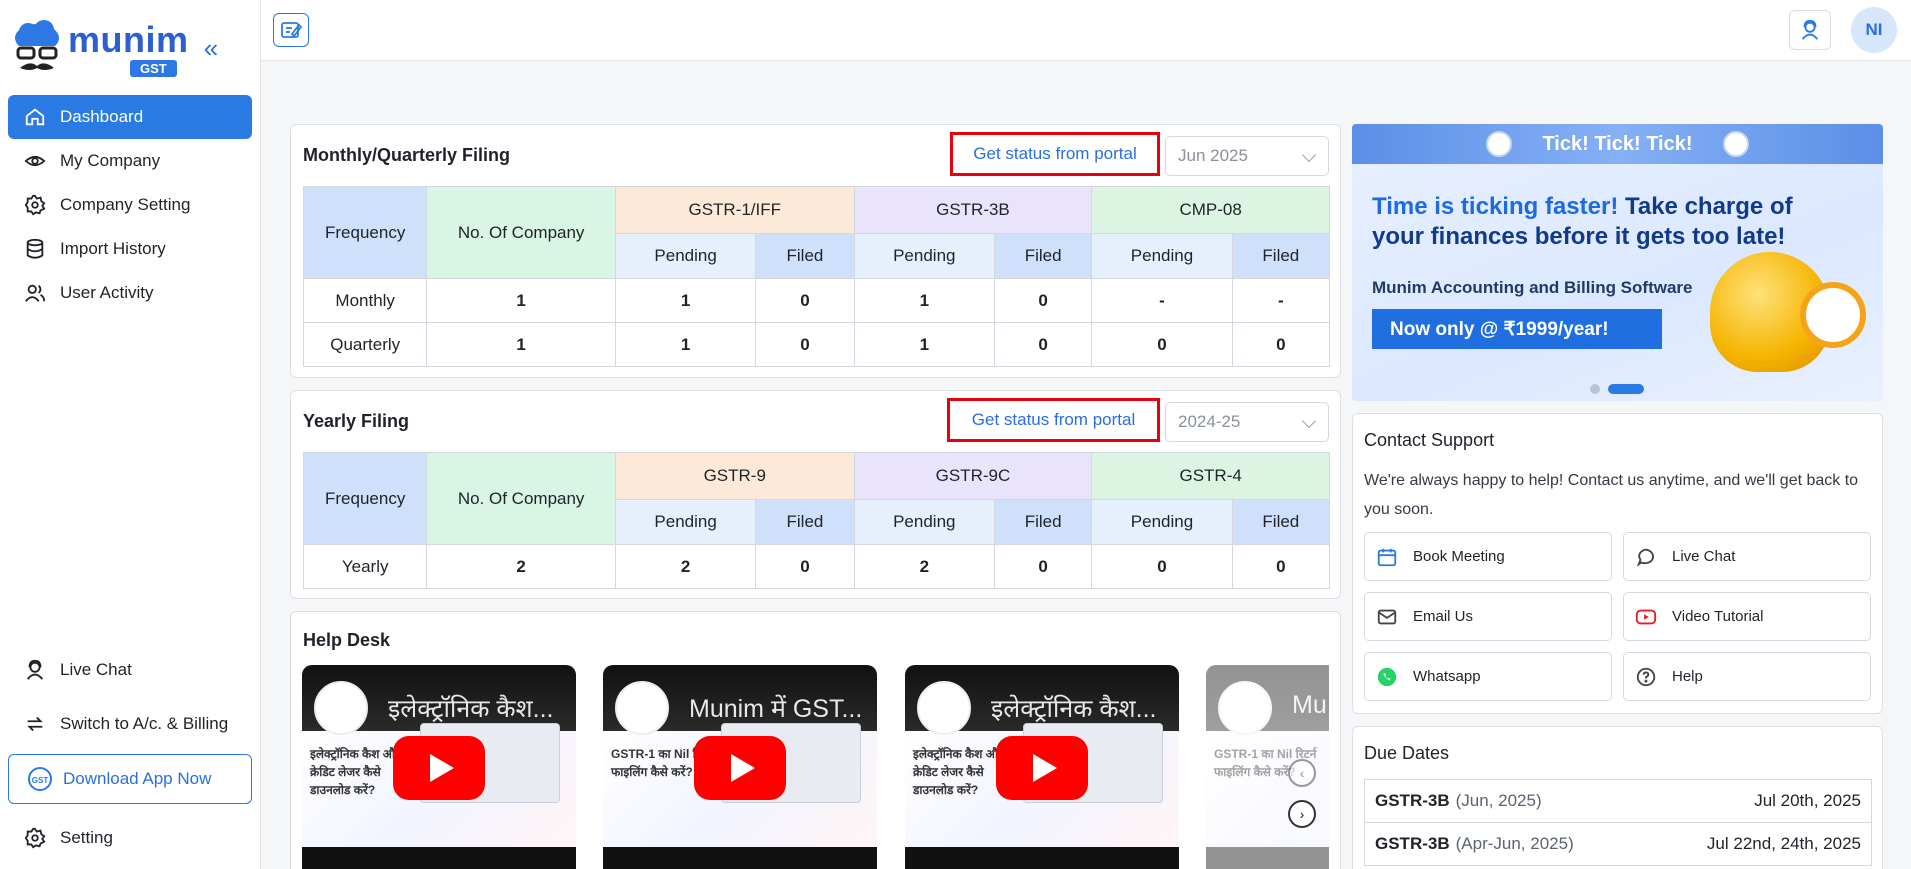  I want to click on email-us-button: Email Us, so click(1488, 616).